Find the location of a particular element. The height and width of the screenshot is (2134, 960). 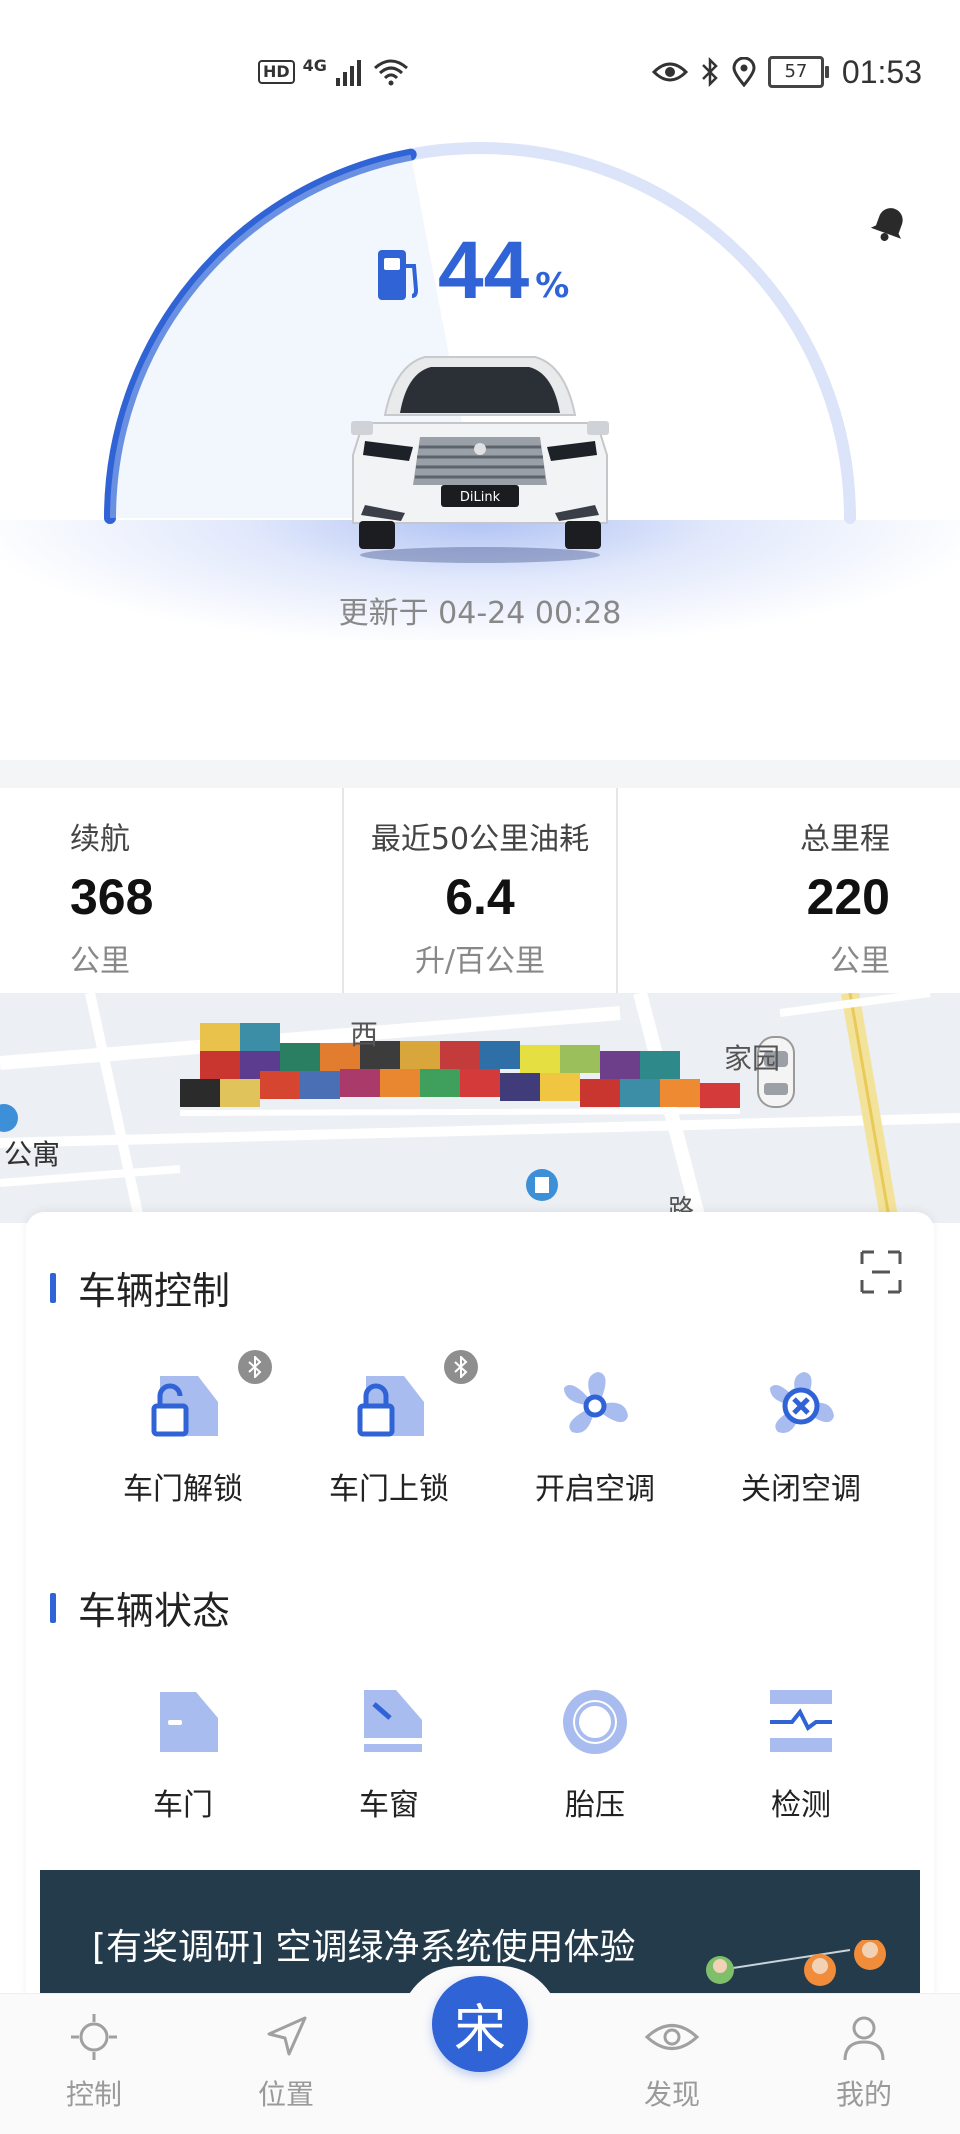

nav-location: 位置 is located at coordinates (286, 2062).